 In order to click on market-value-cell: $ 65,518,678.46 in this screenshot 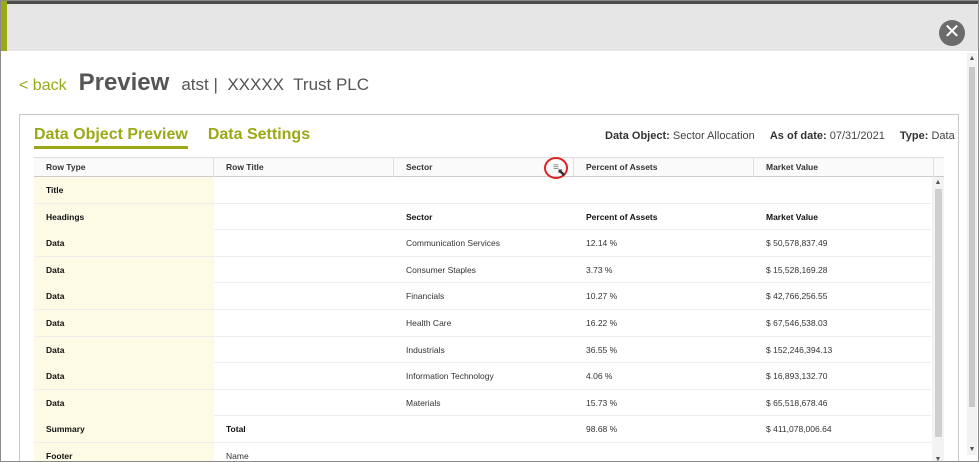, I will do `click(797, 402)`.